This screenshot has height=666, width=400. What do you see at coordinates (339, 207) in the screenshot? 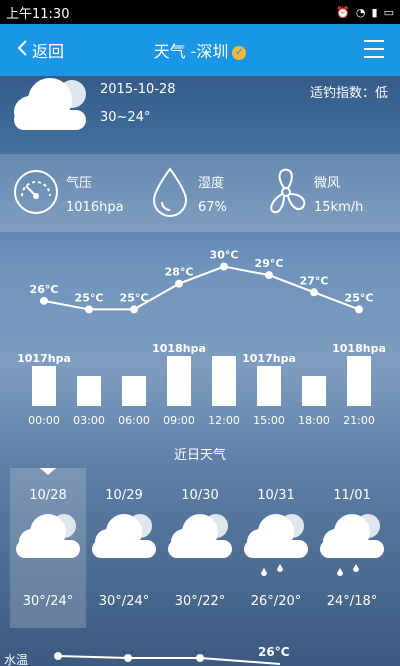
I see `wind-value: 15km/h` at bounding box center [339, 207].